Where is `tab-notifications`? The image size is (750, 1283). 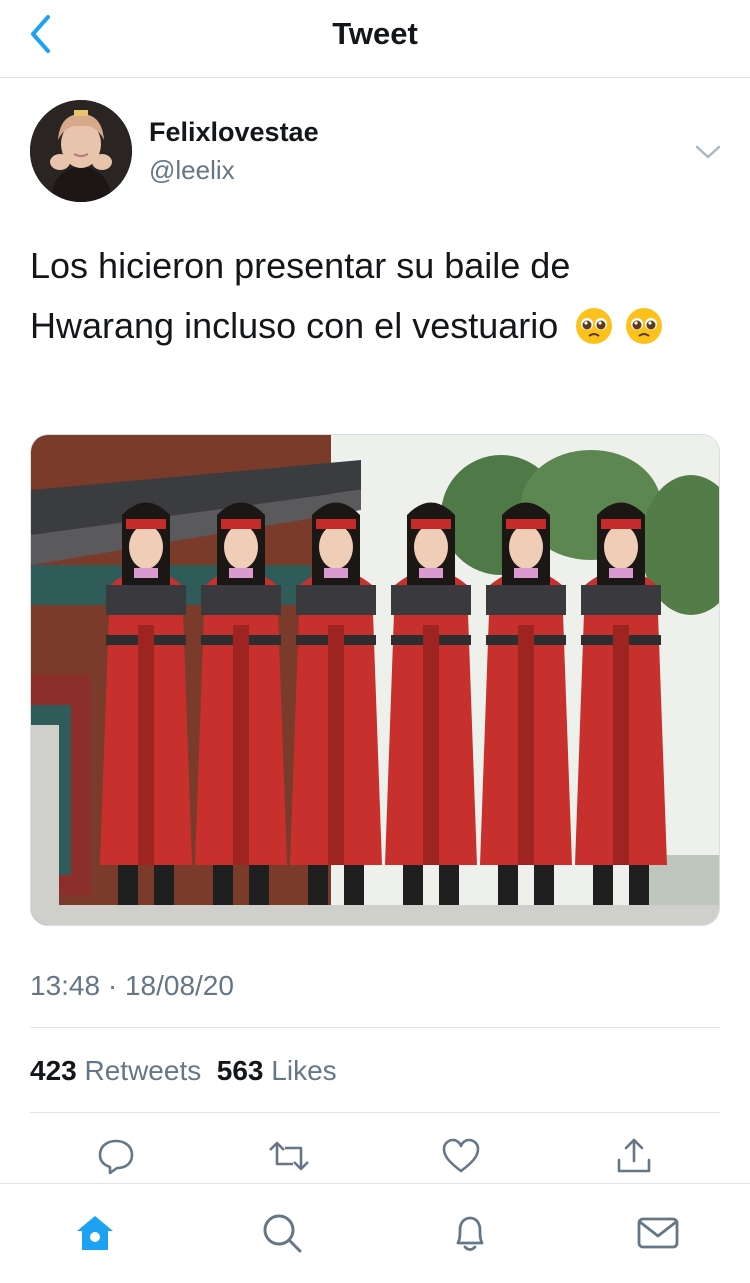
tab-notifications is located at coordinates (470, 1233).